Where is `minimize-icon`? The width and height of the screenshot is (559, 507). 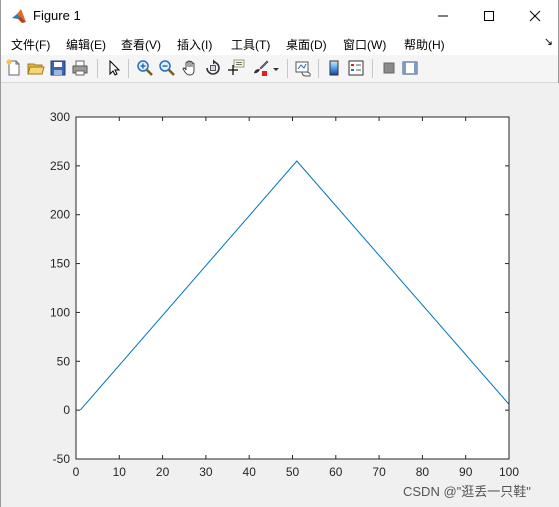
minimize-icon is located at coordinates (443, 15).